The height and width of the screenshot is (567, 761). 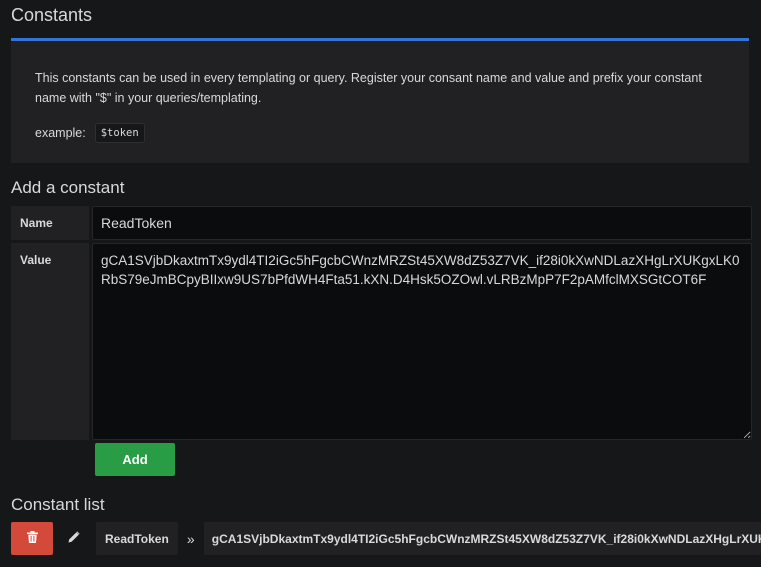 What do you see at coordinates (90, 133) in the screenshot?
I see `example-row: example: $token` at bounding box center [90, 133].